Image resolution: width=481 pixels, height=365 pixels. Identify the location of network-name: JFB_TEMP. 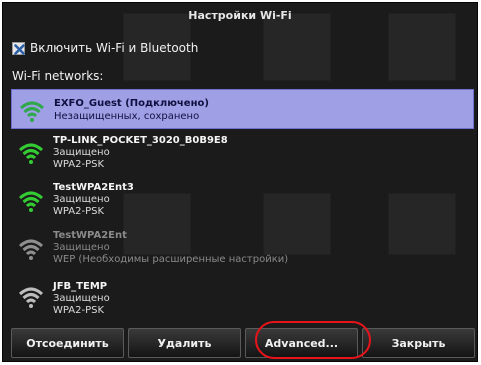
(80, 286).